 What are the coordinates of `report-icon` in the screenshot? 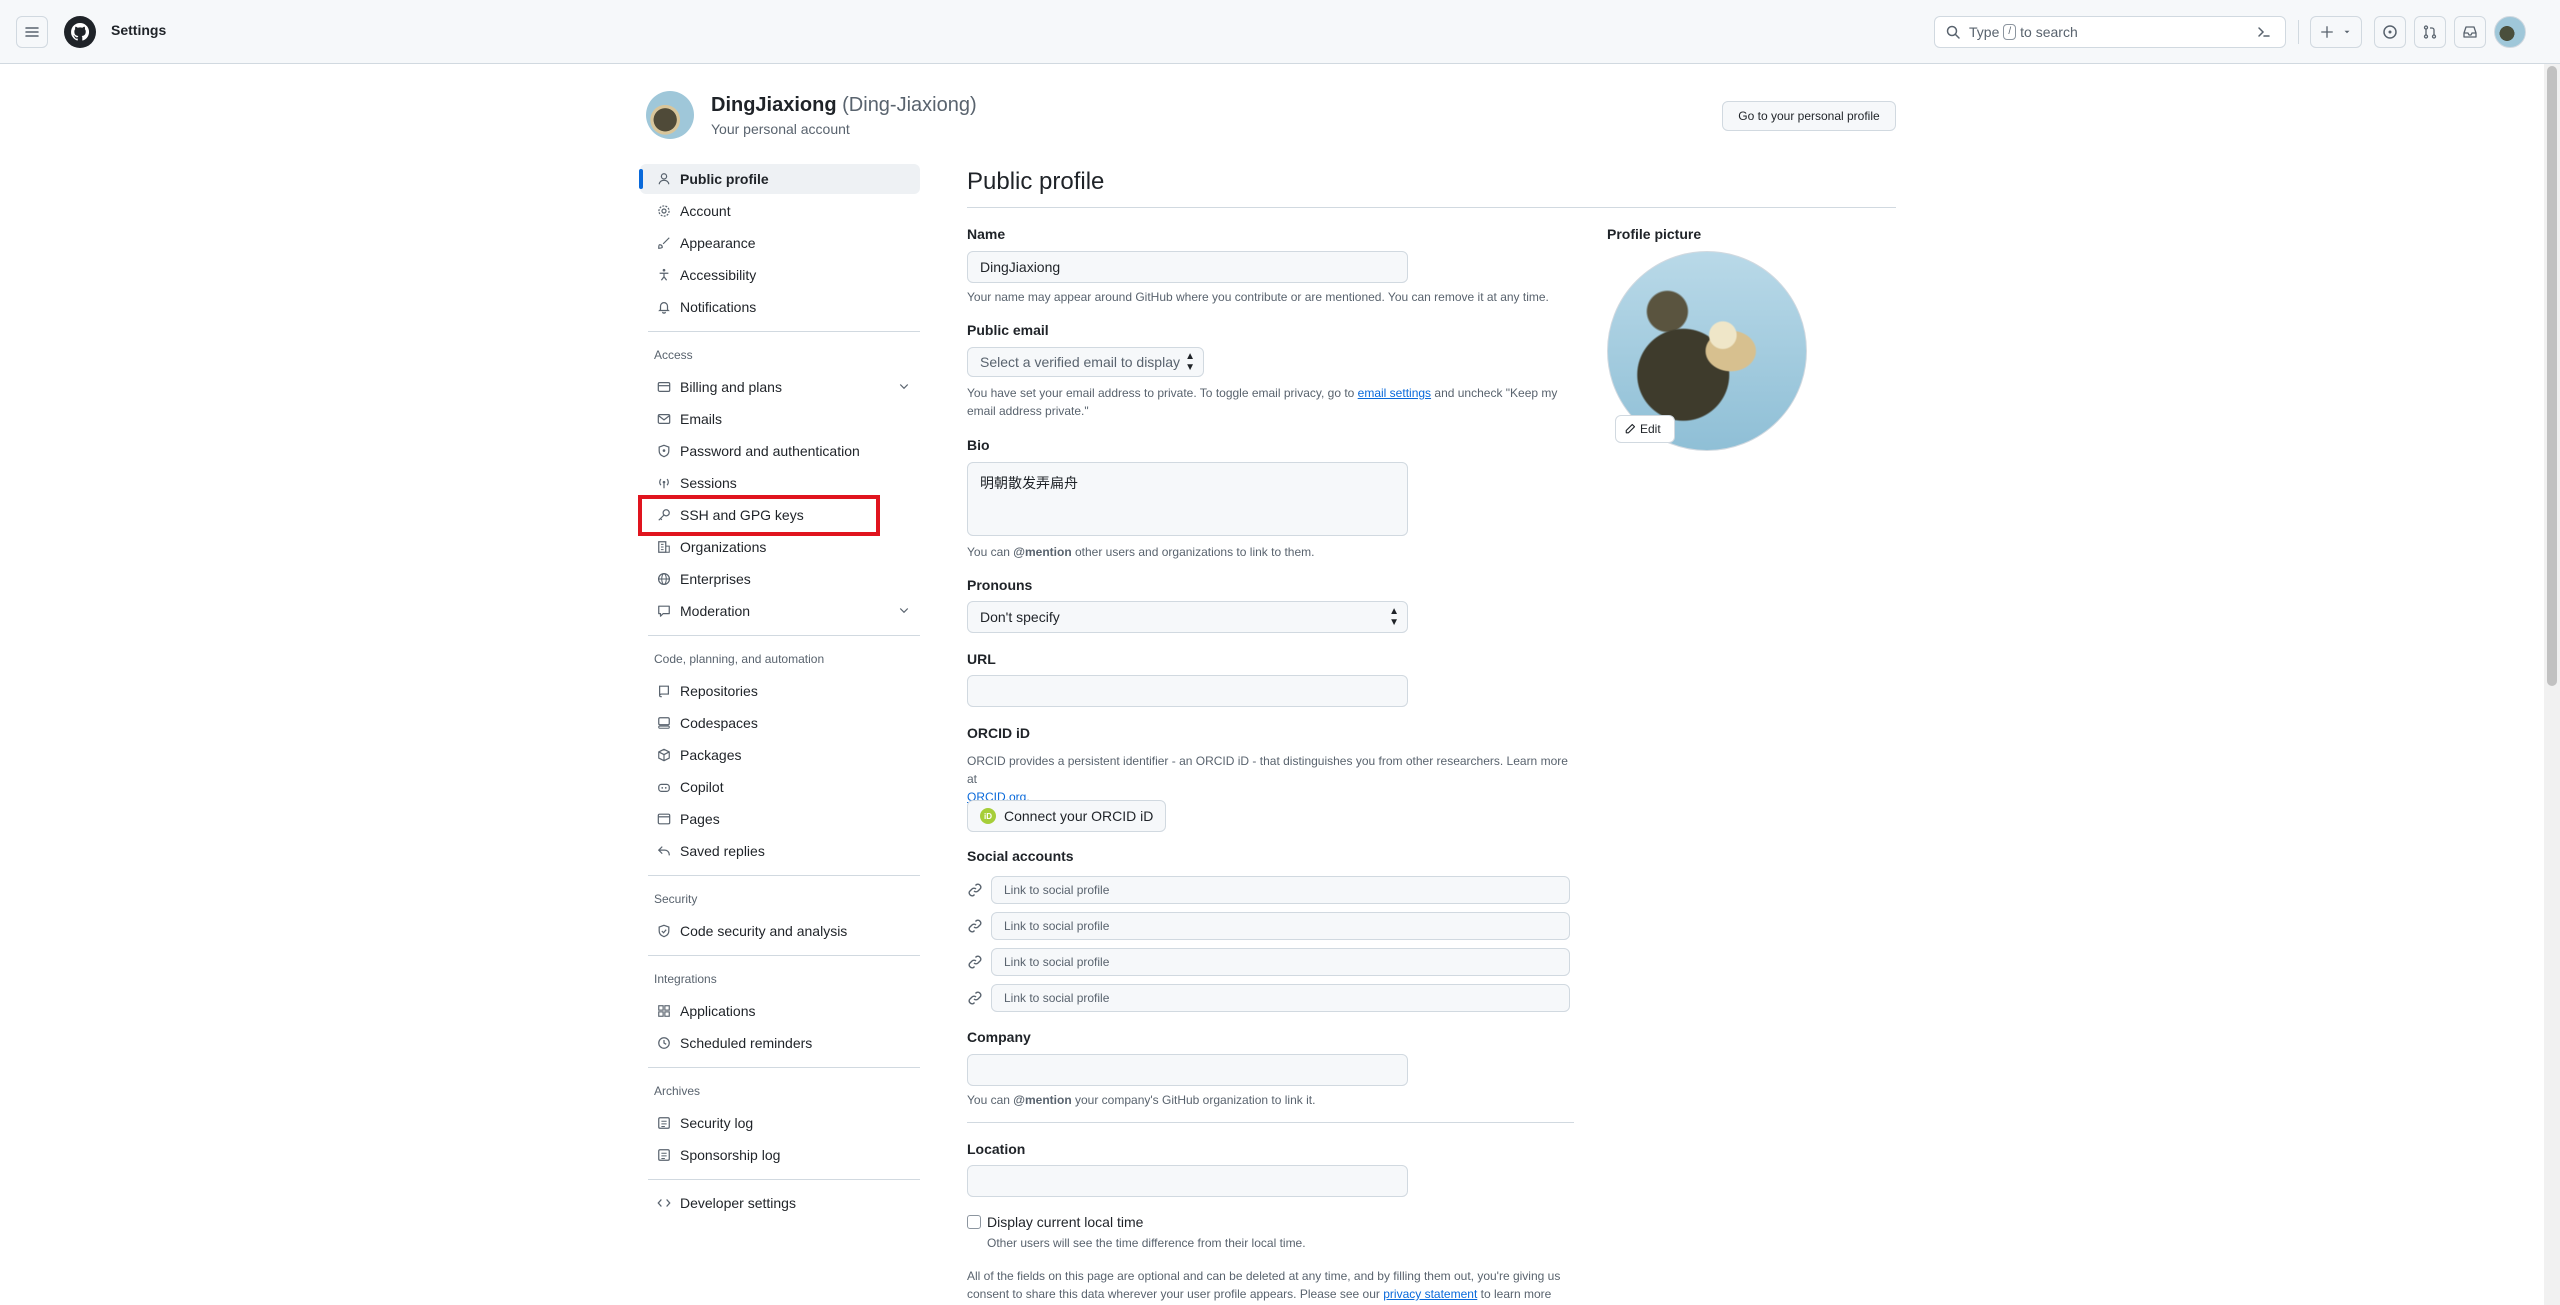 It's located at (664, 611).